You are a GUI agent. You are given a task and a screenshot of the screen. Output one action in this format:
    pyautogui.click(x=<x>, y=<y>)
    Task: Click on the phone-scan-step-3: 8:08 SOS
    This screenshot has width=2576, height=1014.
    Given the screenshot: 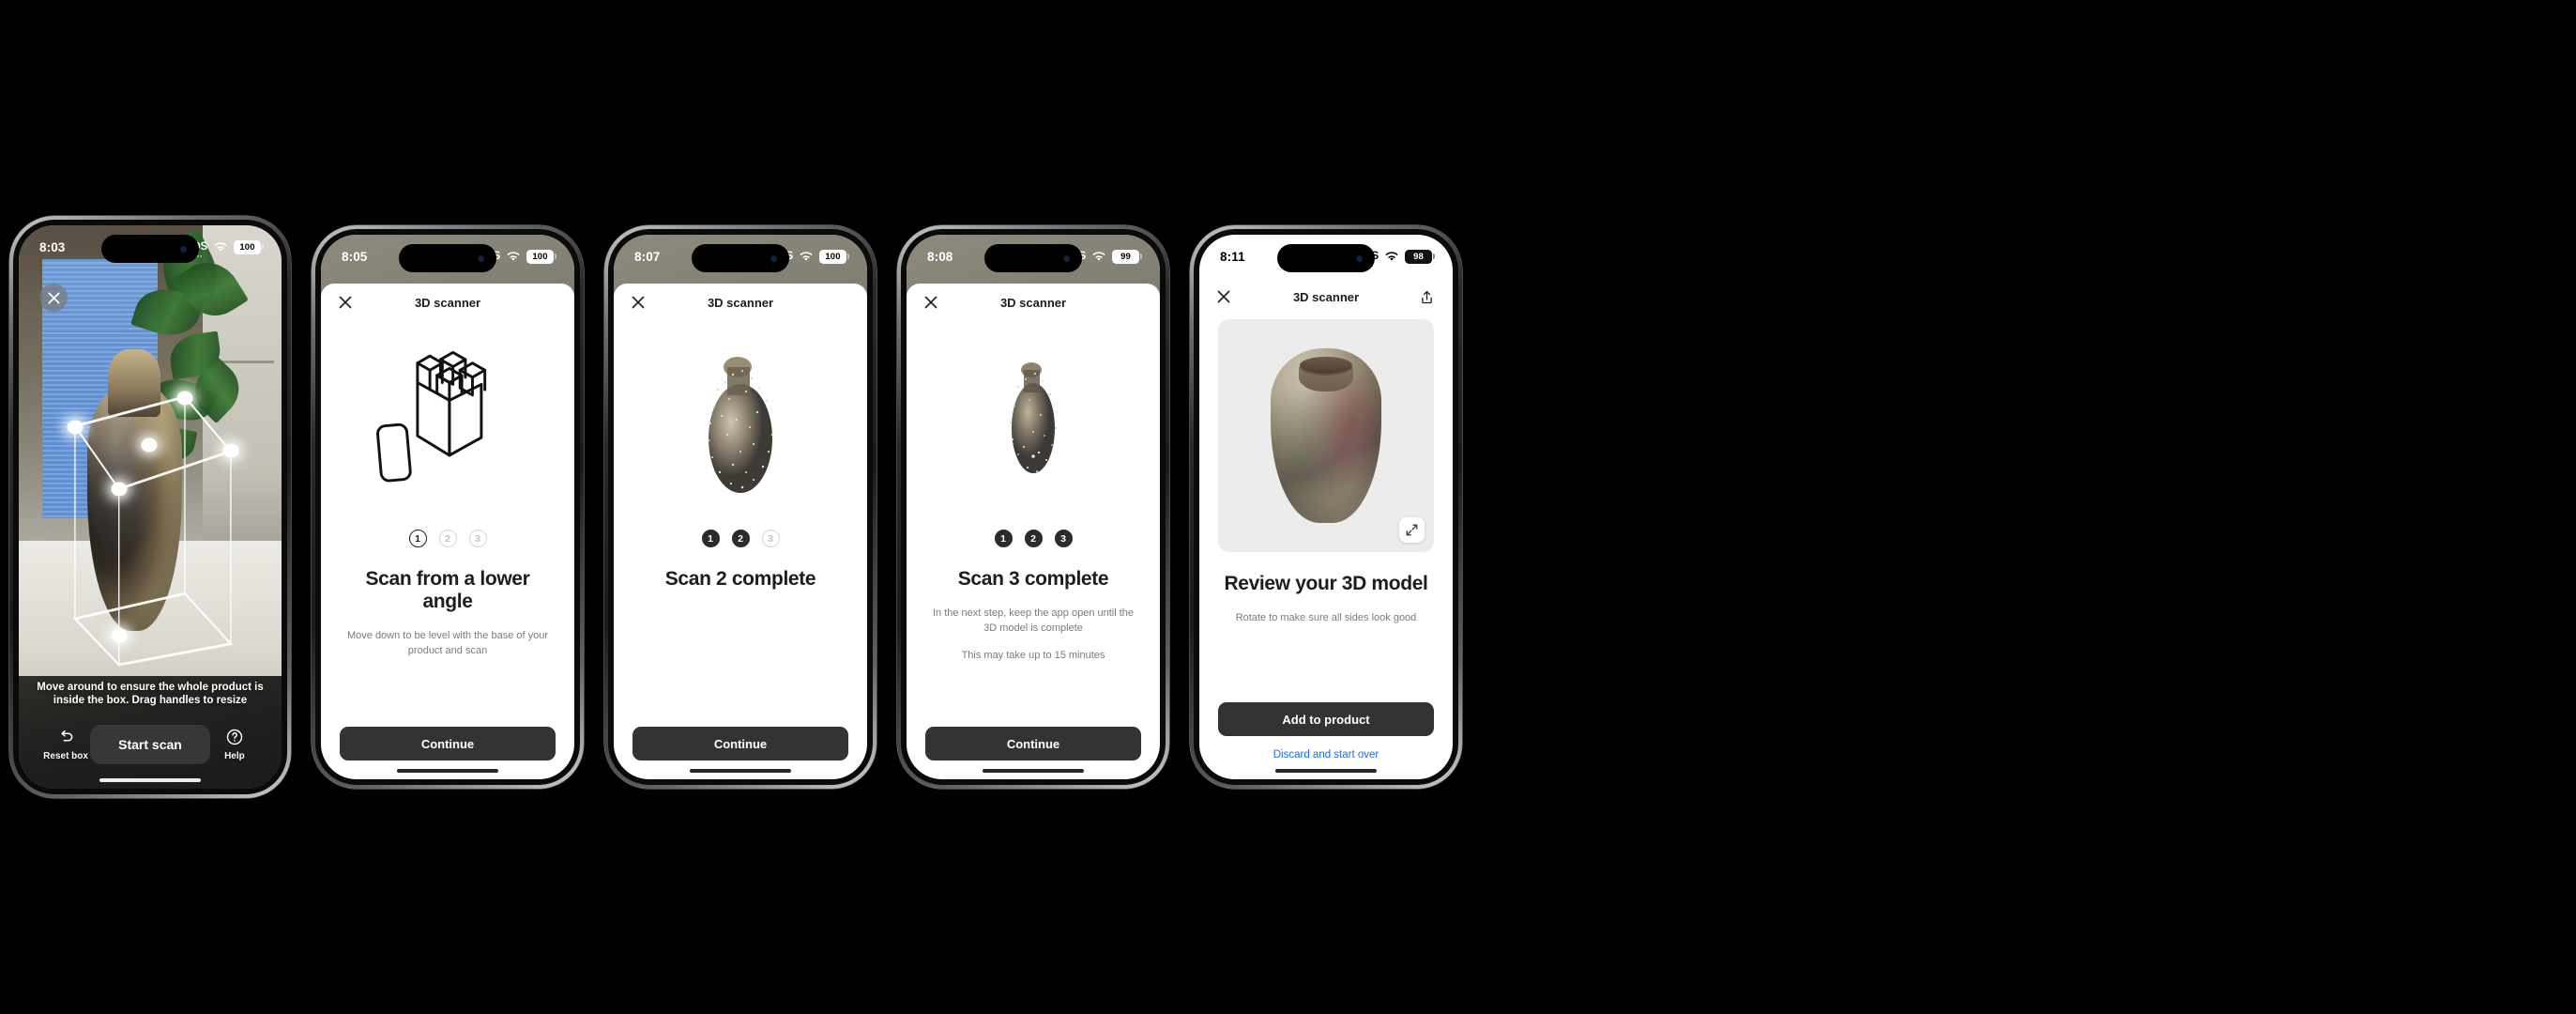 What is the action you would take?
    pyautogui.click(x=1033, y=507)
    